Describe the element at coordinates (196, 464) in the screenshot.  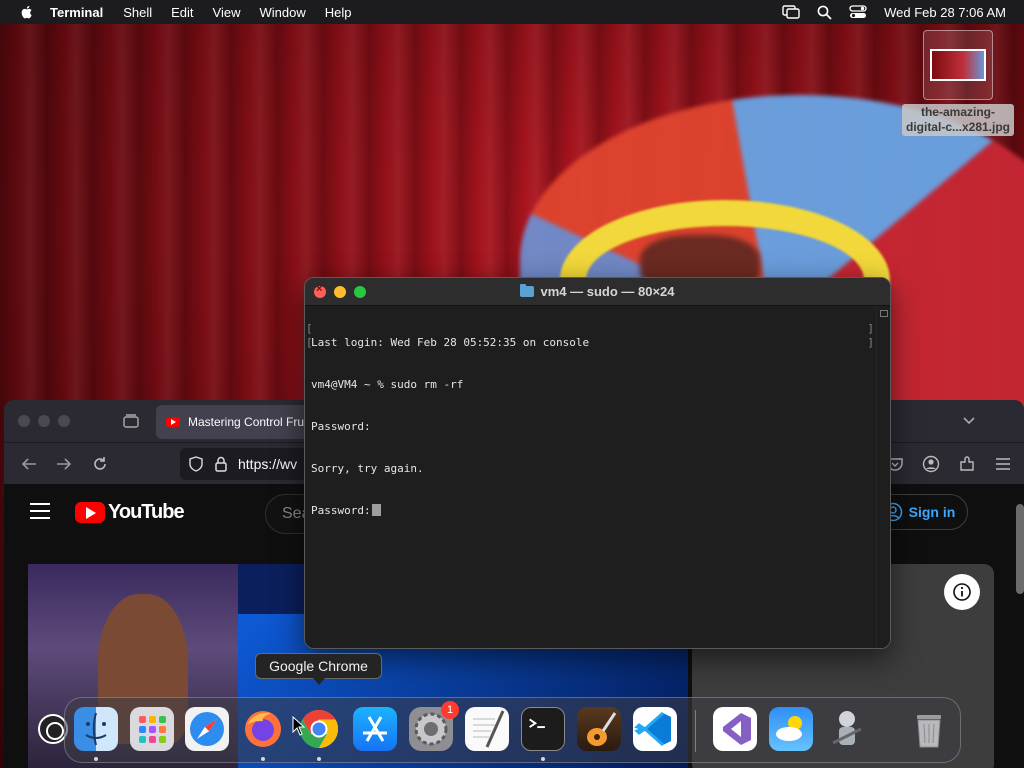
I see `tracking-protection-shield-icon` at that location.